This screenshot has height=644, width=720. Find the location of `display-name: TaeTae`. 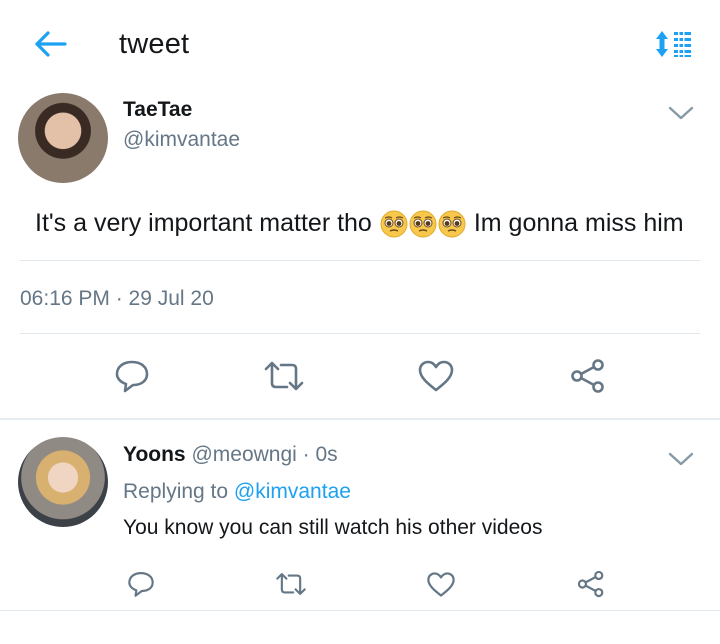

display-name: TaeTae is located at coordinates (157, 110).